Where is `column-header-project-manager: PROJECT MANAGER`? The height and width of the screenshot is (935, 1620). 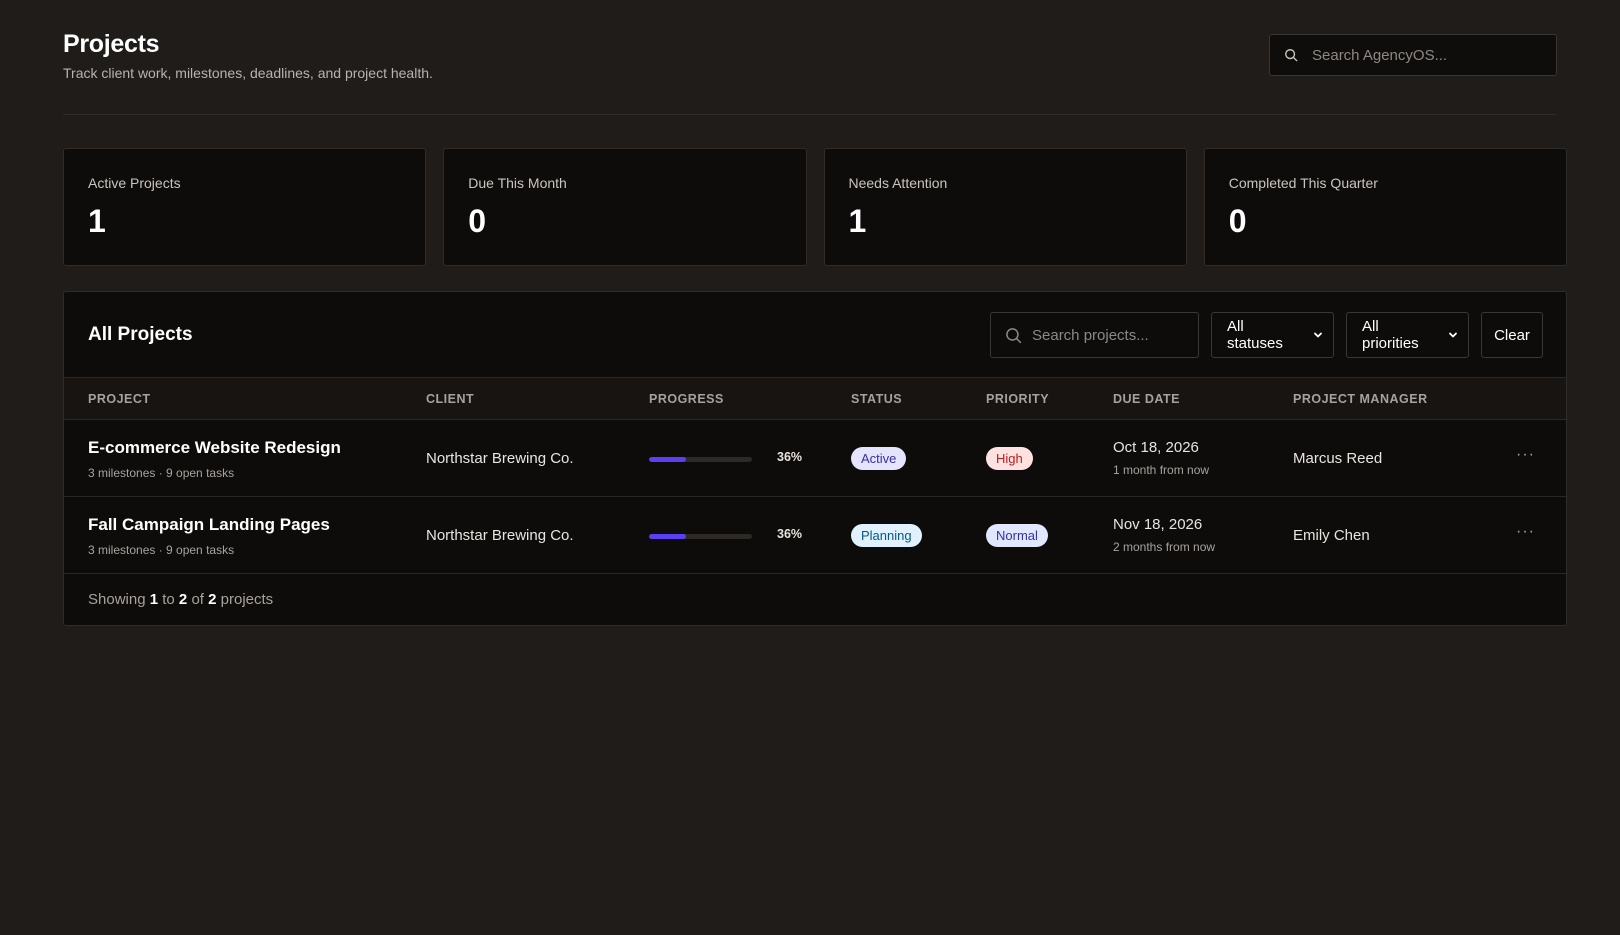 column-header-project-manager: PROJECT MANAGER is located at coordinates (1360, 399).